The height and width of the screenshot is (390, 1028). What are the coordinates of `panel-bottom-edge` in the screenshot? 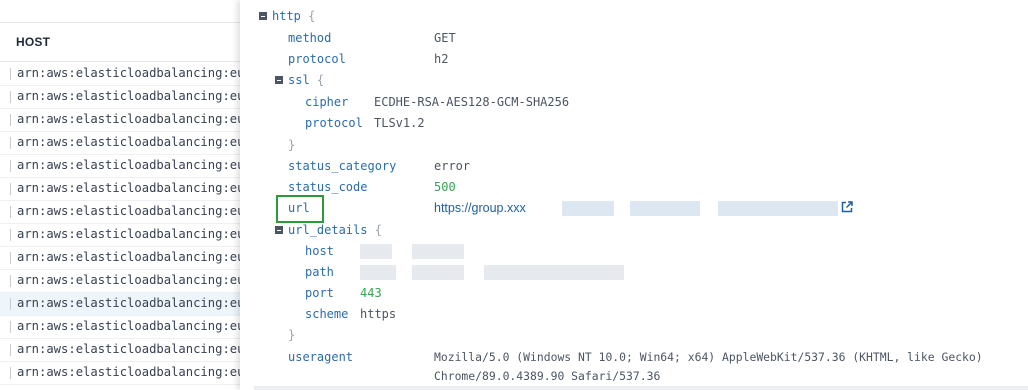 It's located at (641, 388).